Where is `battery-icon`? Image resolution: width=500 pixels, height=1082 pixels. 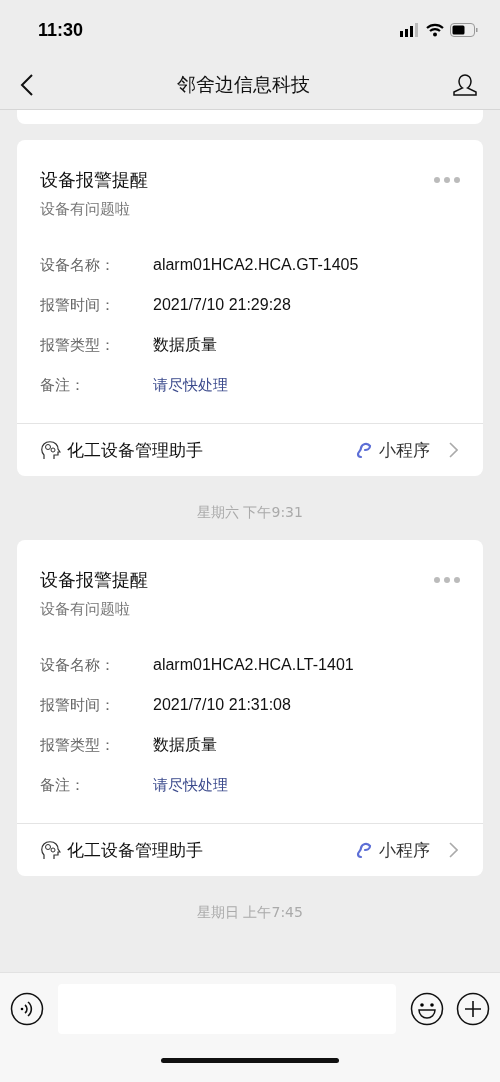
battery-icon is located at coordinates (464, 30).